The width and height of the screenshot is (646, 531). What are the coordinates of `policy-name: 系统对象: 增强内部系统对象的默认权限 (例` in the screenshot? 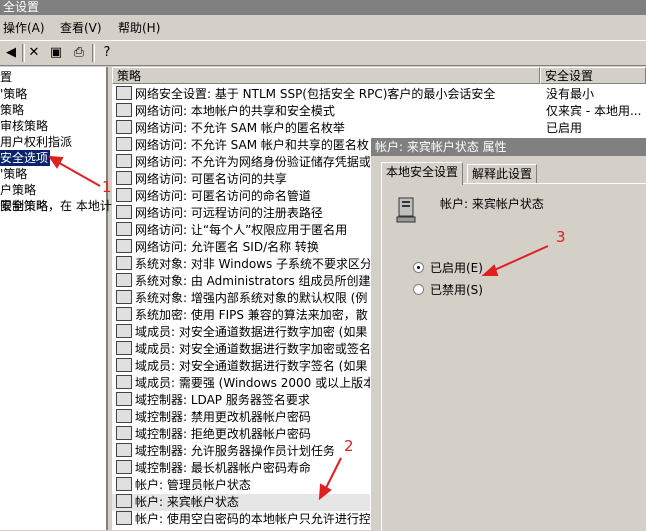 It's located at (251, 298).